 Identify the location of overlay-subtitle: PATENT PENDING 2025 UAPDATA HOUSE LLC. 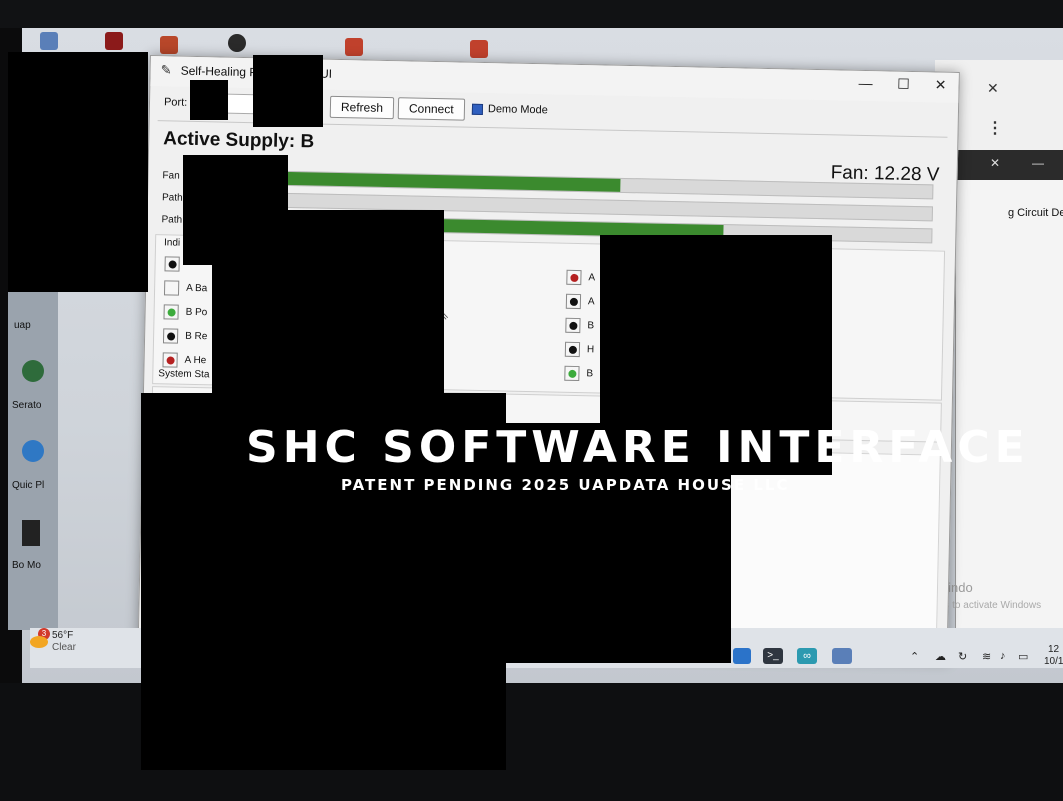
(565, 485).